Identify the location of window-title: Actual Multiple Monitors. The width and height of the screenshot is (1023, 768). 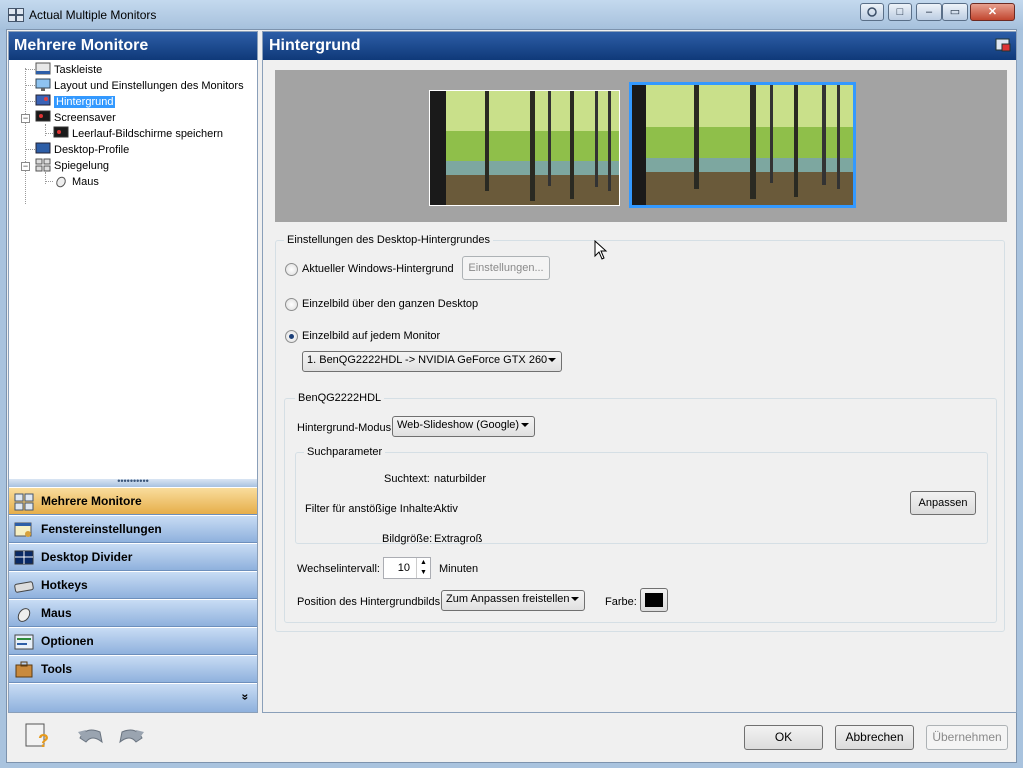
(93, 15).